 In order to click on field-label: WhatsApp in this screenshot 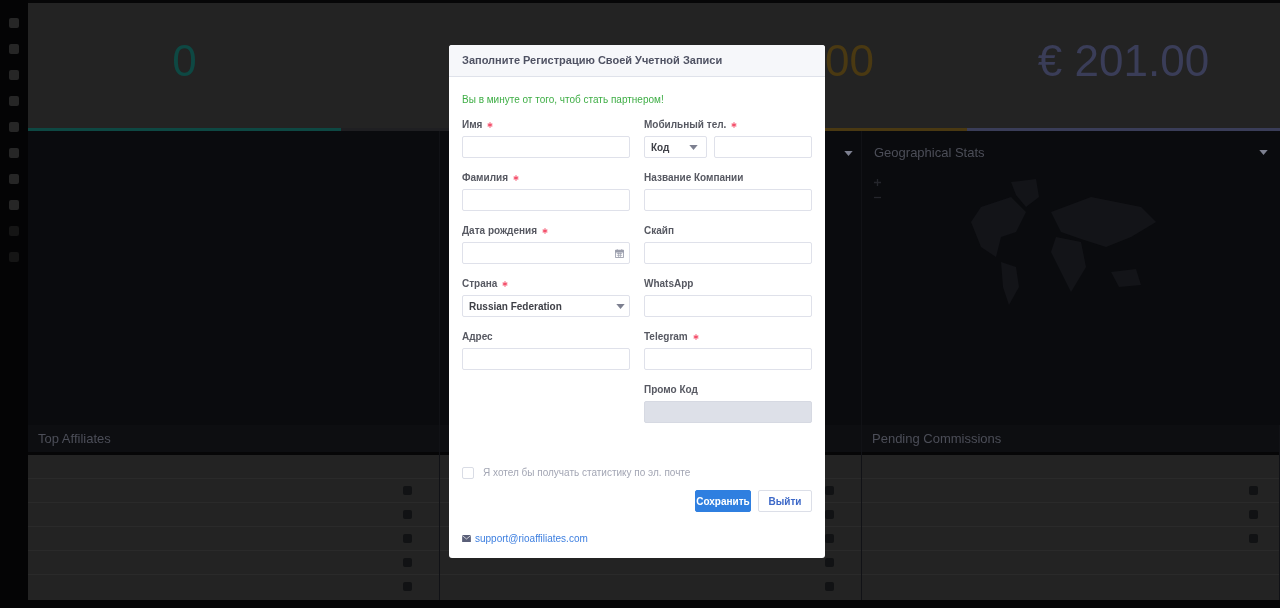, I will do `click(669, 284)`.